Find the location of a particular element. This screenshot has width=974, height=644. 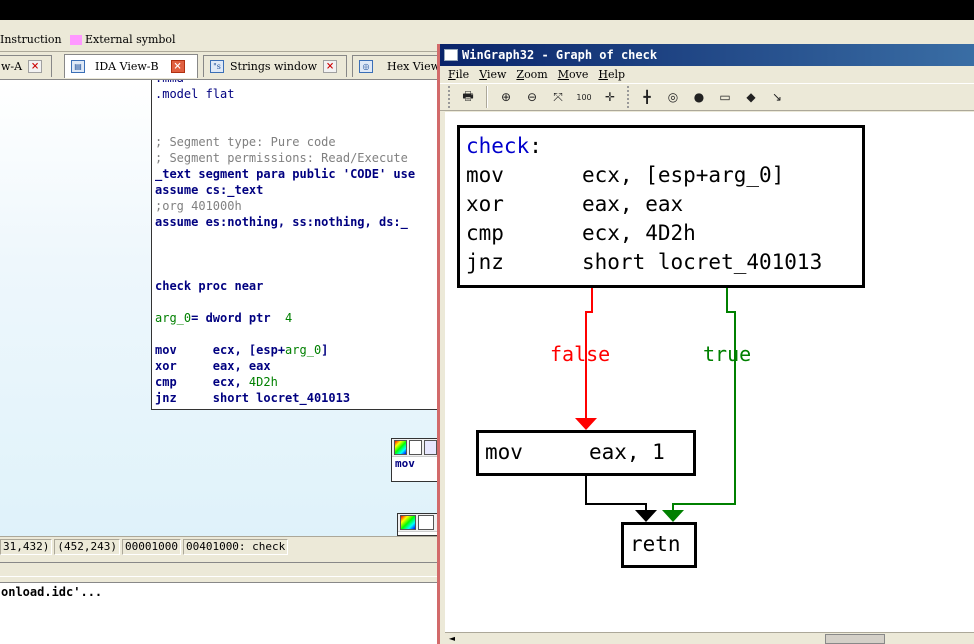

top-strip is located at coordinates (487, 10).